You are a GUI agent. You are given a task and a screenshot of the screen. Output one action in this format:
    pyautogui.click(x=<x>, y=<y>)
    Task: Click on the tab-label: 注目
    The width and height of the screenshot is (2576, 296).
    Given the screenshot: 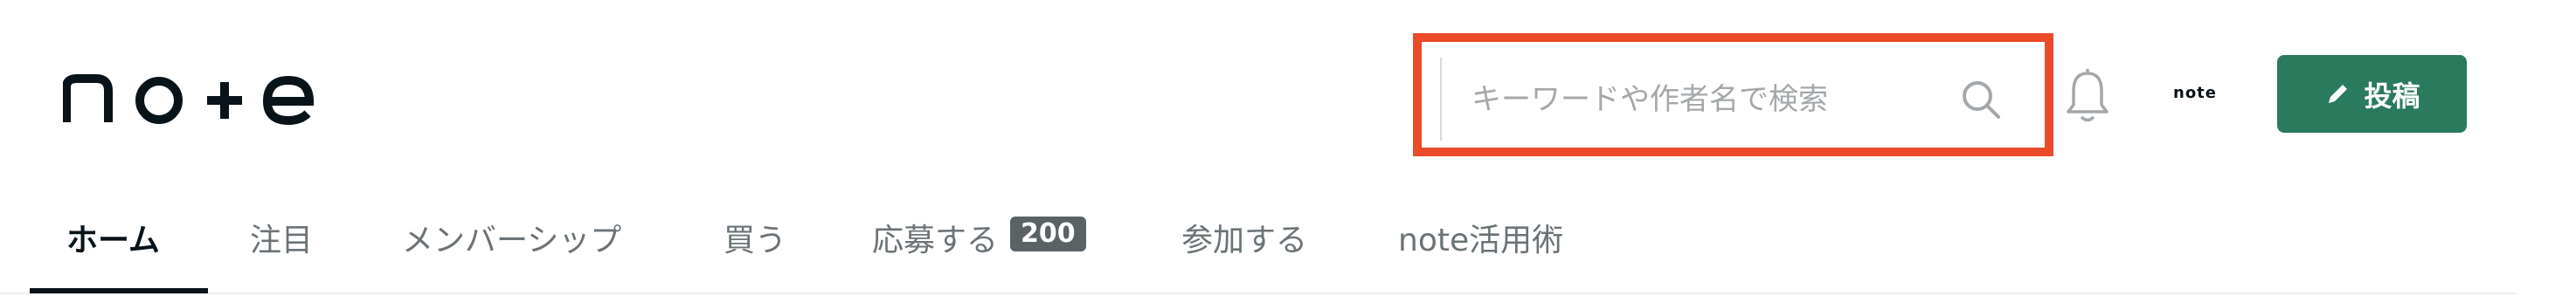 What is the action you would take?
    pyautogui.click(x=282, y=240)
    